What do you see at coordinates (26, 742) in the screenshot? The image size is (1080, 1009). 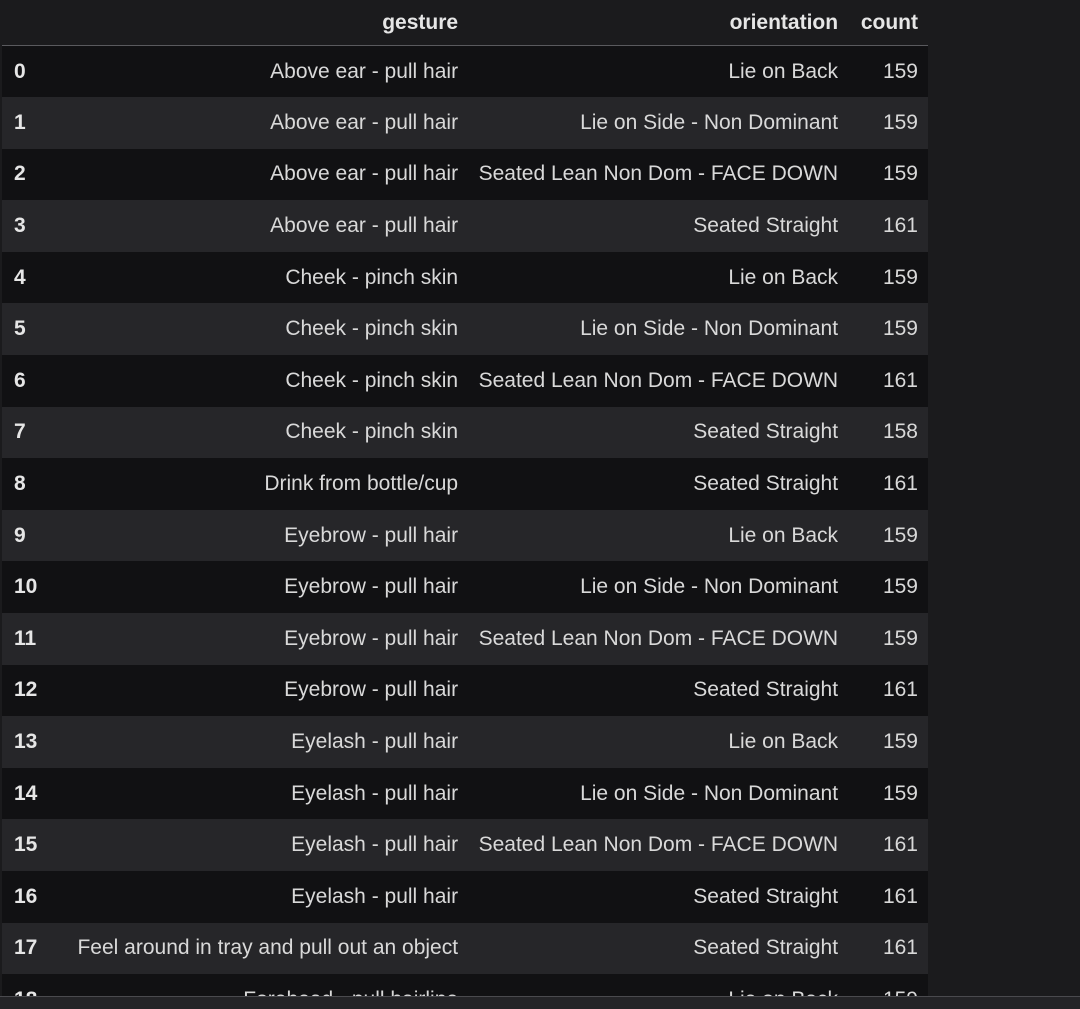 I see `row-index: 13` at bounding box center [26, 742].